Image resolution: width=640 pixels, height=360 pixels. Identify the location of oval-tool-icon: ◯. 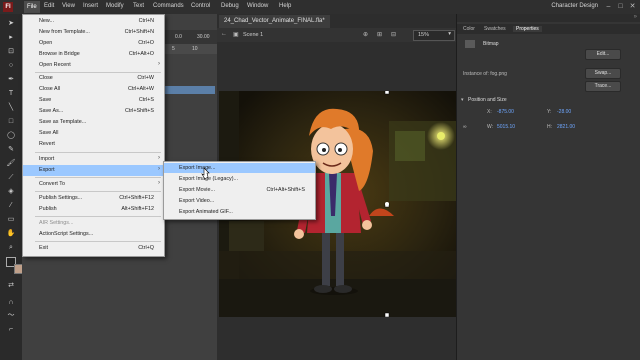
(11, 136).